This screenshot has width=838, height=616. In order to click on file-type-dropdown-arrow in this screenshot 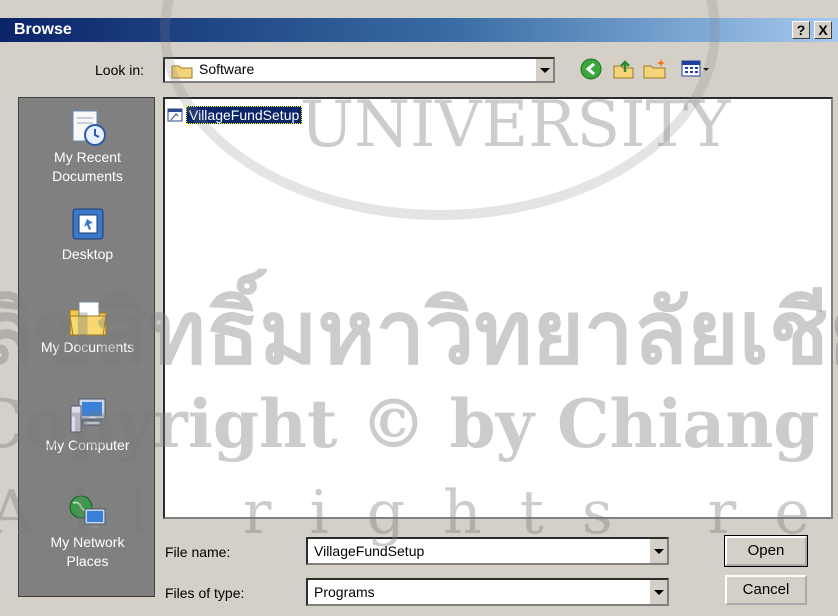, I will do `click(658, 592)`.